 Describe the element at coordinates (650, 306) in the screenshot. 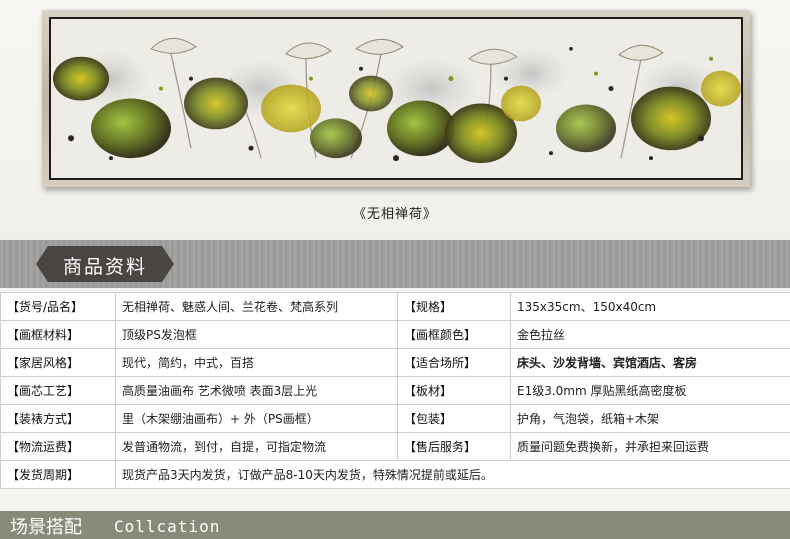

I see `spec-value: 135x35cm、150x40cm` at that location.